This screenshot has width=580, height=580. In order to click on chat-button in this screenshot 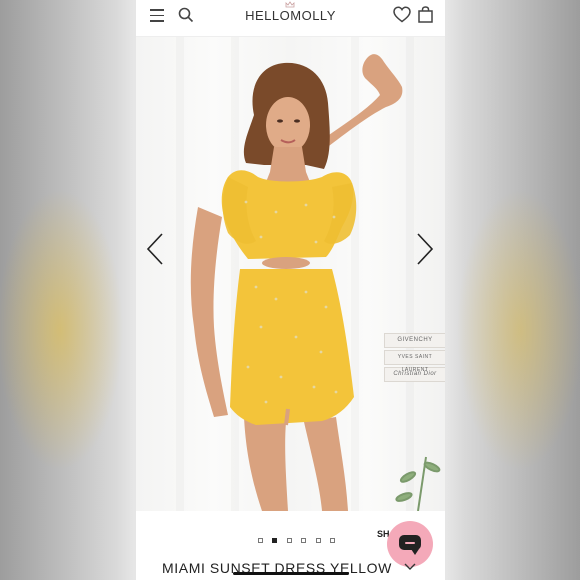, I will do `click(410, 544)`.